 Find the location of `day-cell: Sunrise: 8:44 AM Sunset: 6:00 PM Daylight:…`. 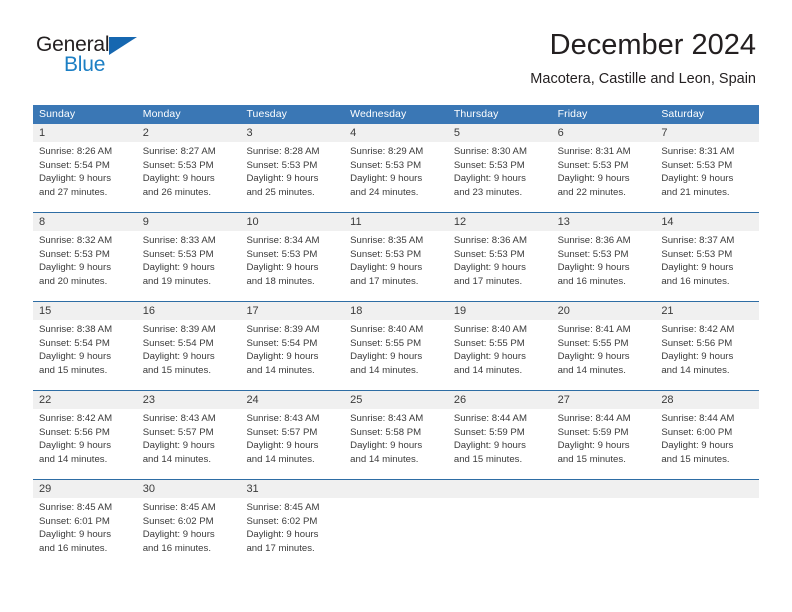

day-cell: Sunrise: 8:44 AM Sunset: 6:00 PM Daylight:… is located at coordinates (707, 444).